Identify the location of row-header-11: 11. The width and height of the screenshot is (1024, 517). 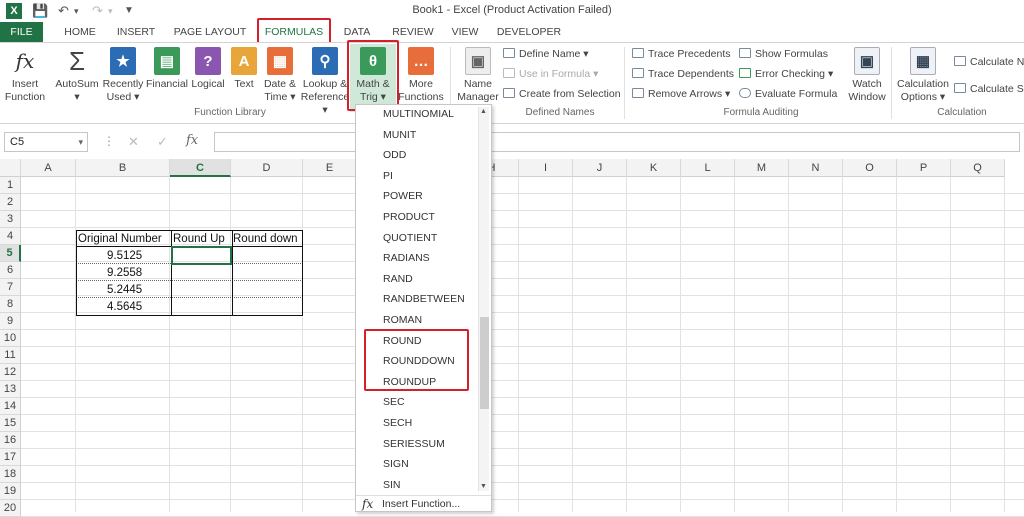
(10, 355).